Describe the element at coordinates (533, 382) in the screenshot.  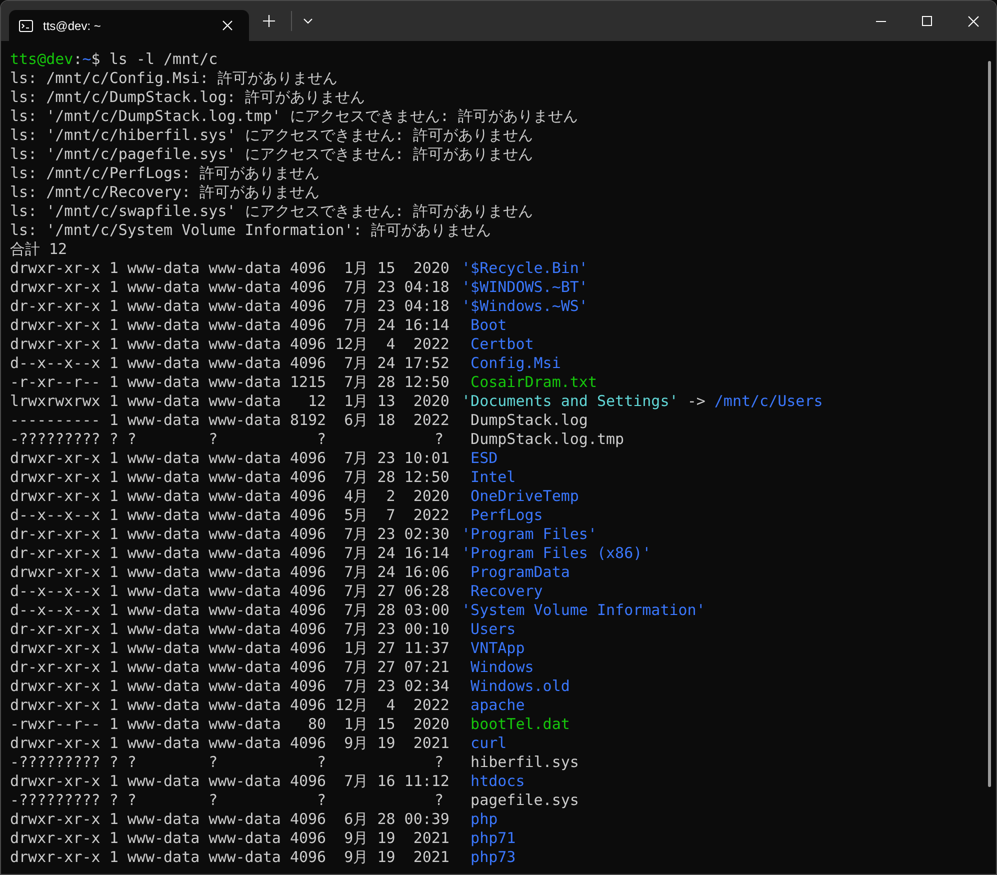
I see `file-name: CosairDram.txt` at that location.